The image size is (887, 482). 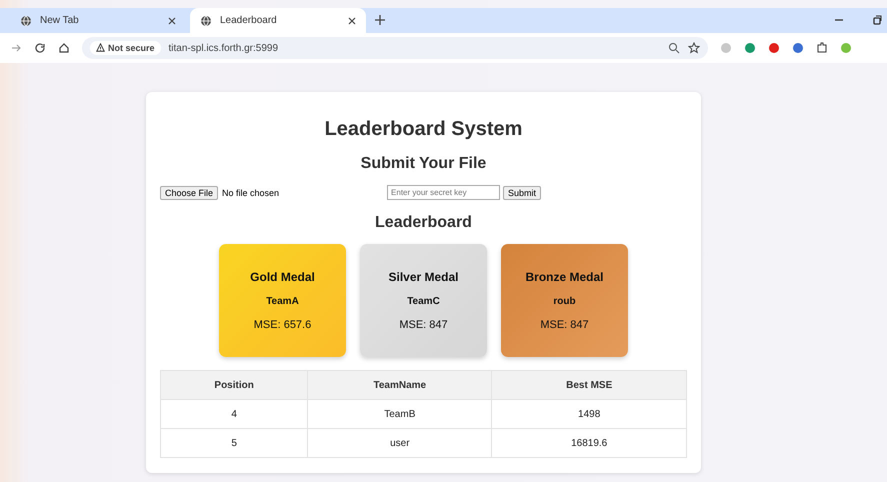 I want to click on restore-icon, so click(x=877, y=20).